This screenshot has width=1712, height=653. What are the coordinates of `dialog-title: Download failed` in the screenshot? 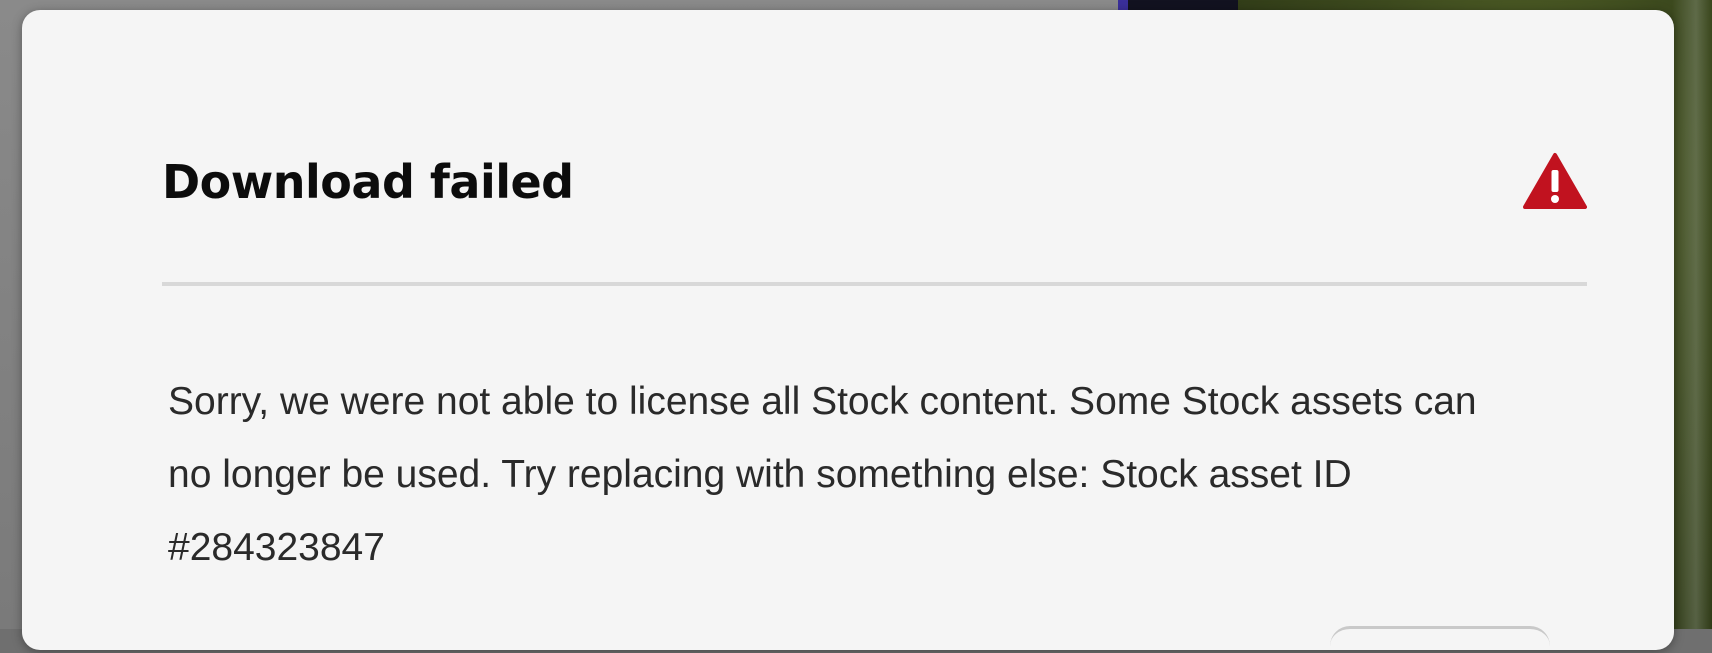 It's located at (368, 182).